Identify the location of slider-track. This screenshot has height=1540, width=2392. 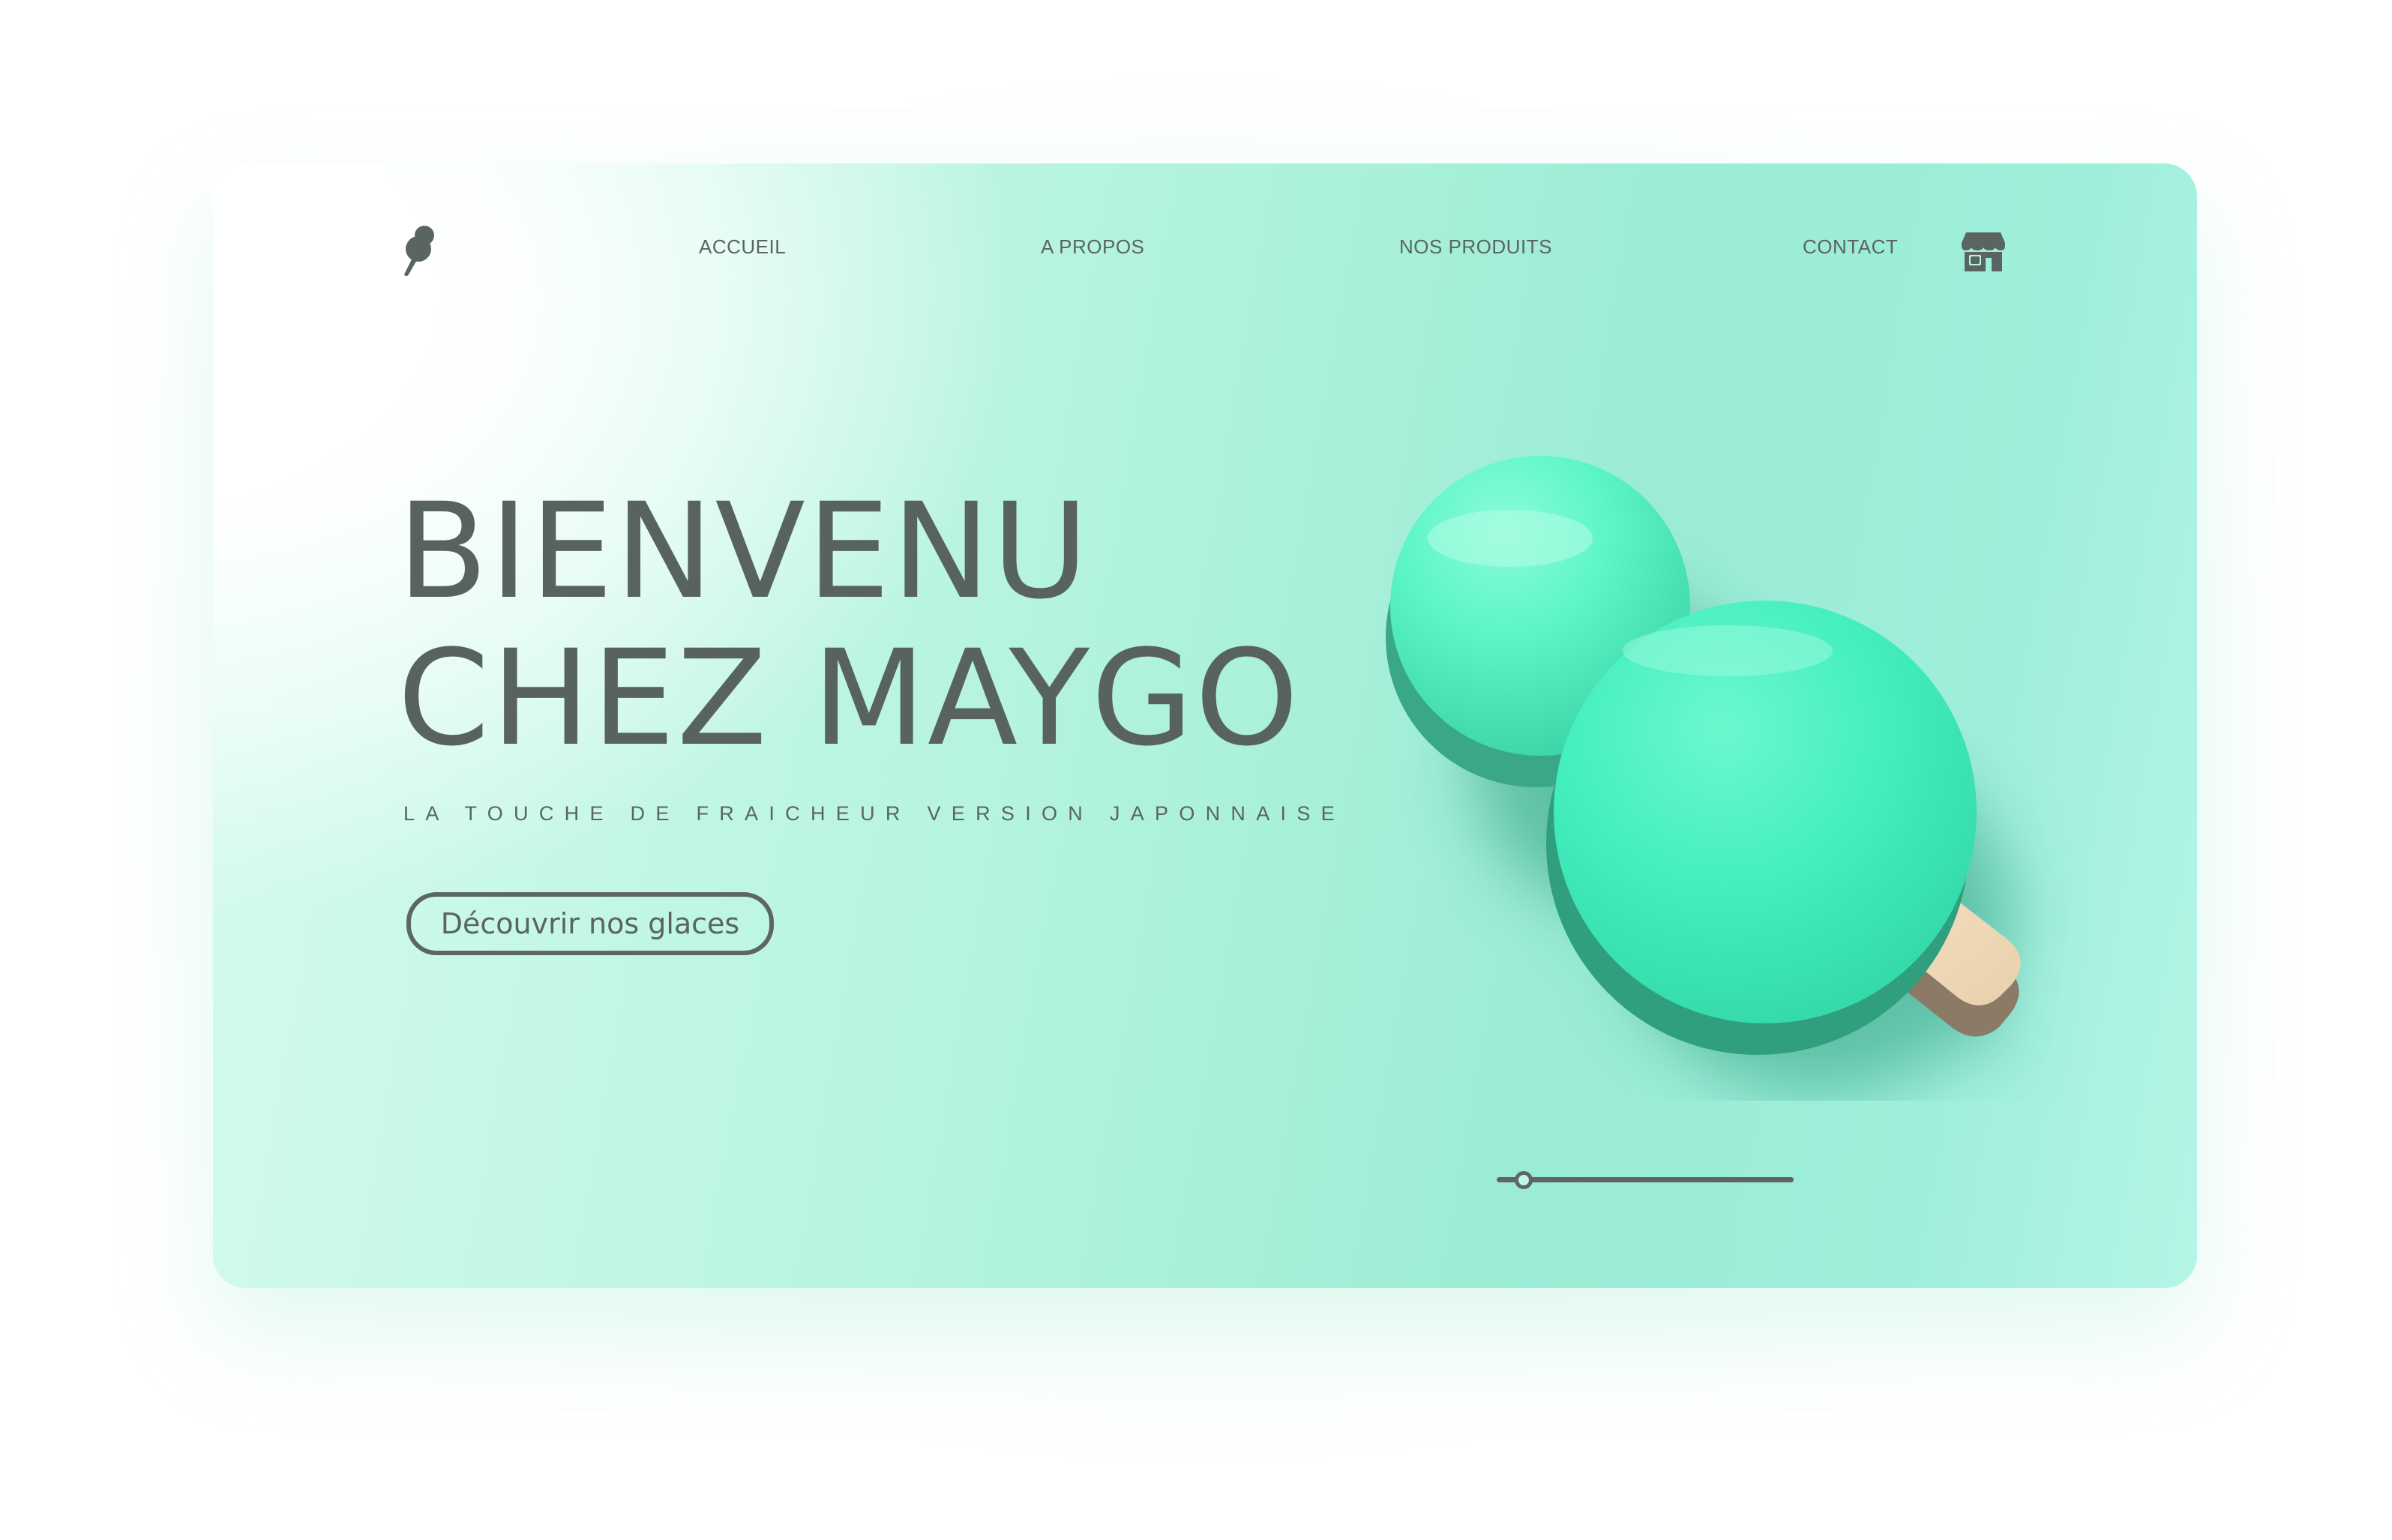
(1645, 1179).